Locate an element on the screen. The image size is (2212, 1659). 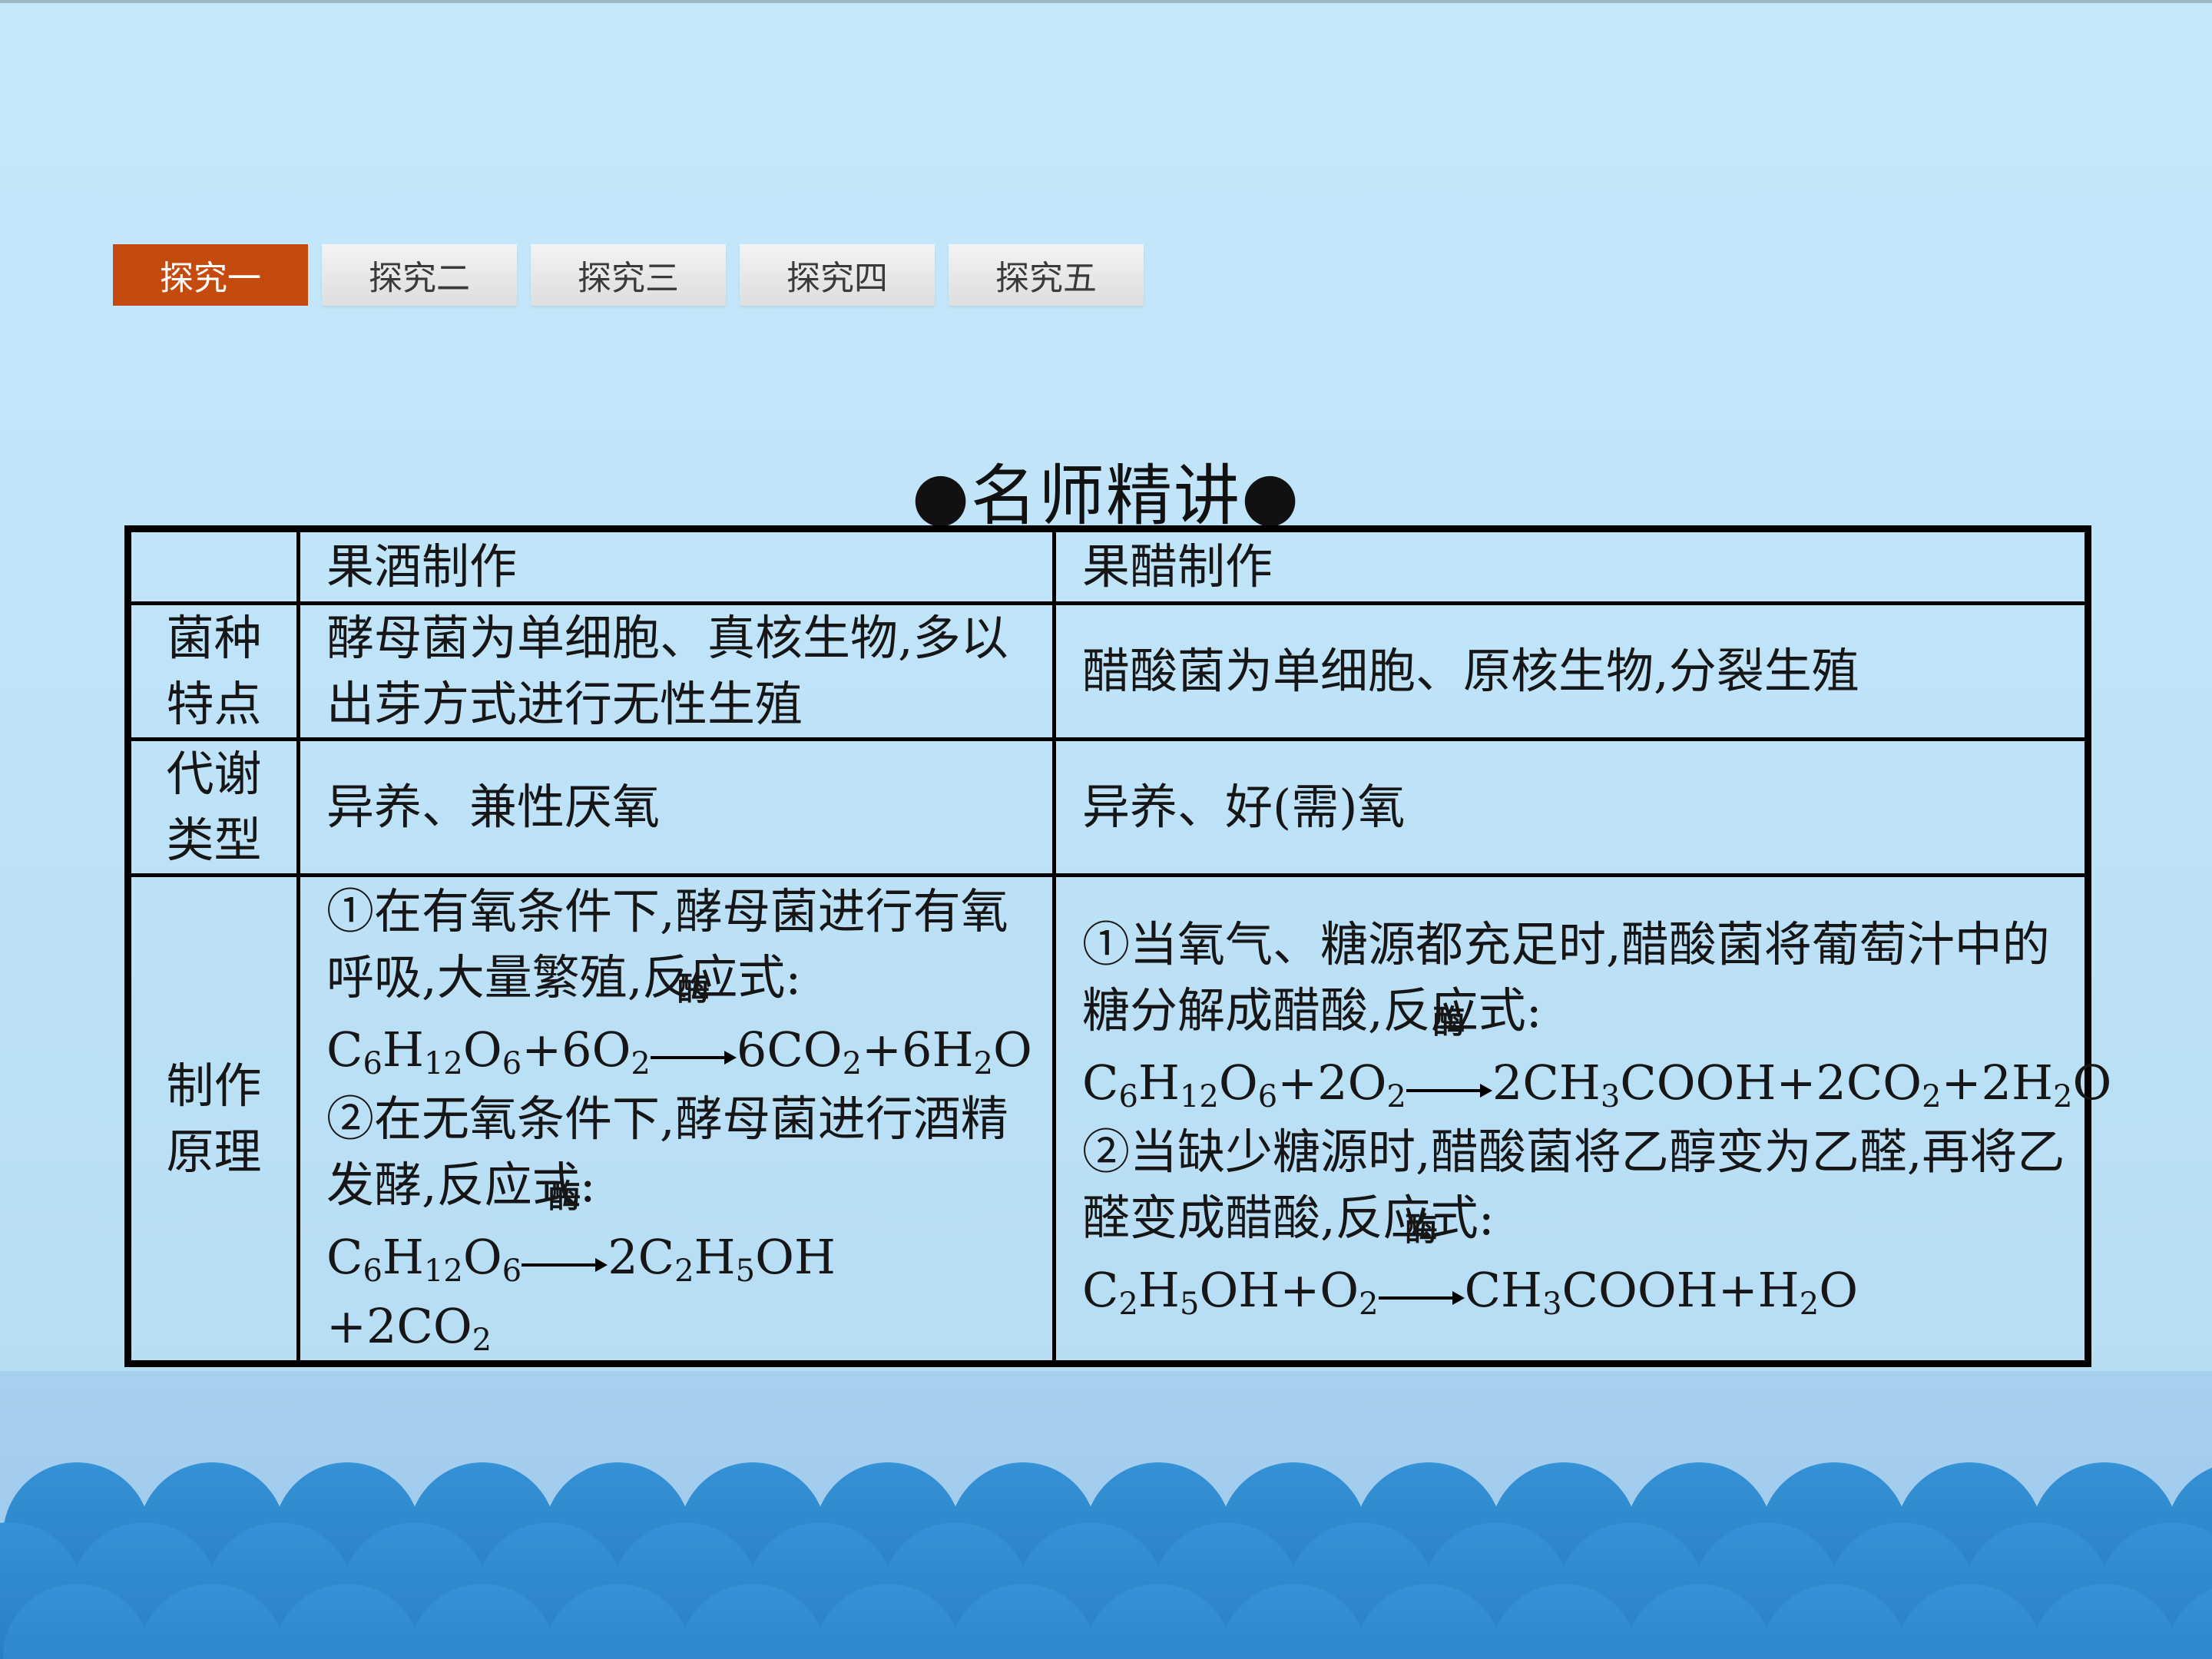
top-edge is located at coordinates (1106, 2).